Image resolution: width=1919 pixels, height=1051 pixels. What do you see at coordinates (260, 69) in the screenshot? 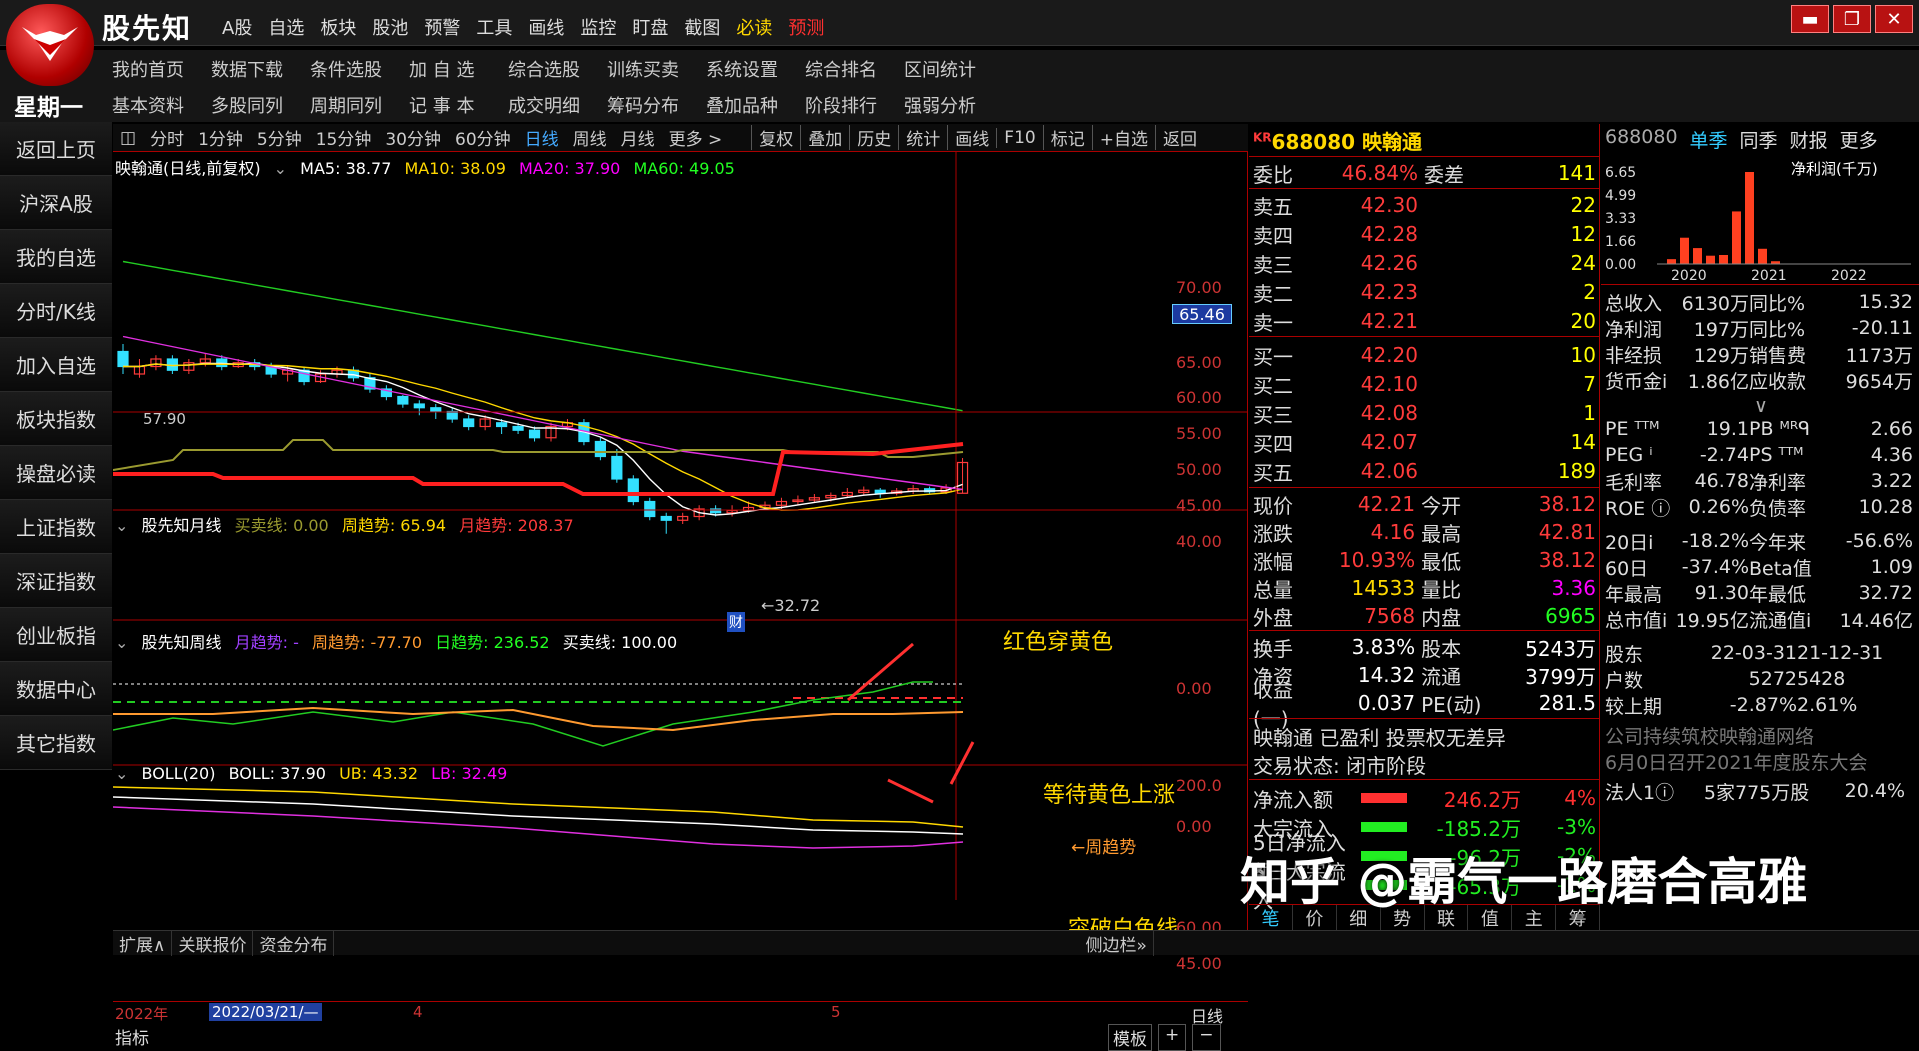
I see `func-download: 数据下载` at bounding box center [260, 69].